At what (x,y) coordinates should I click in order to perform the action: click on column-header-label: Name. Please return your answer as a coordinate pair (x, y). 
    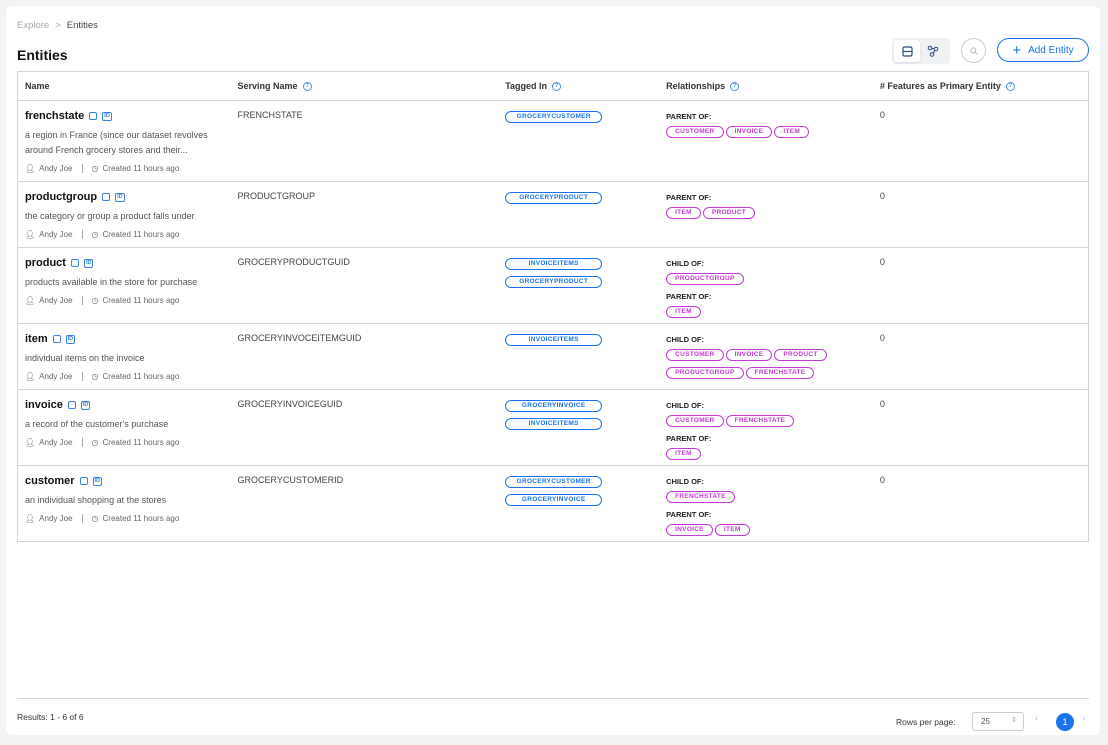
    Looking at the image, I should click on (37, 86).